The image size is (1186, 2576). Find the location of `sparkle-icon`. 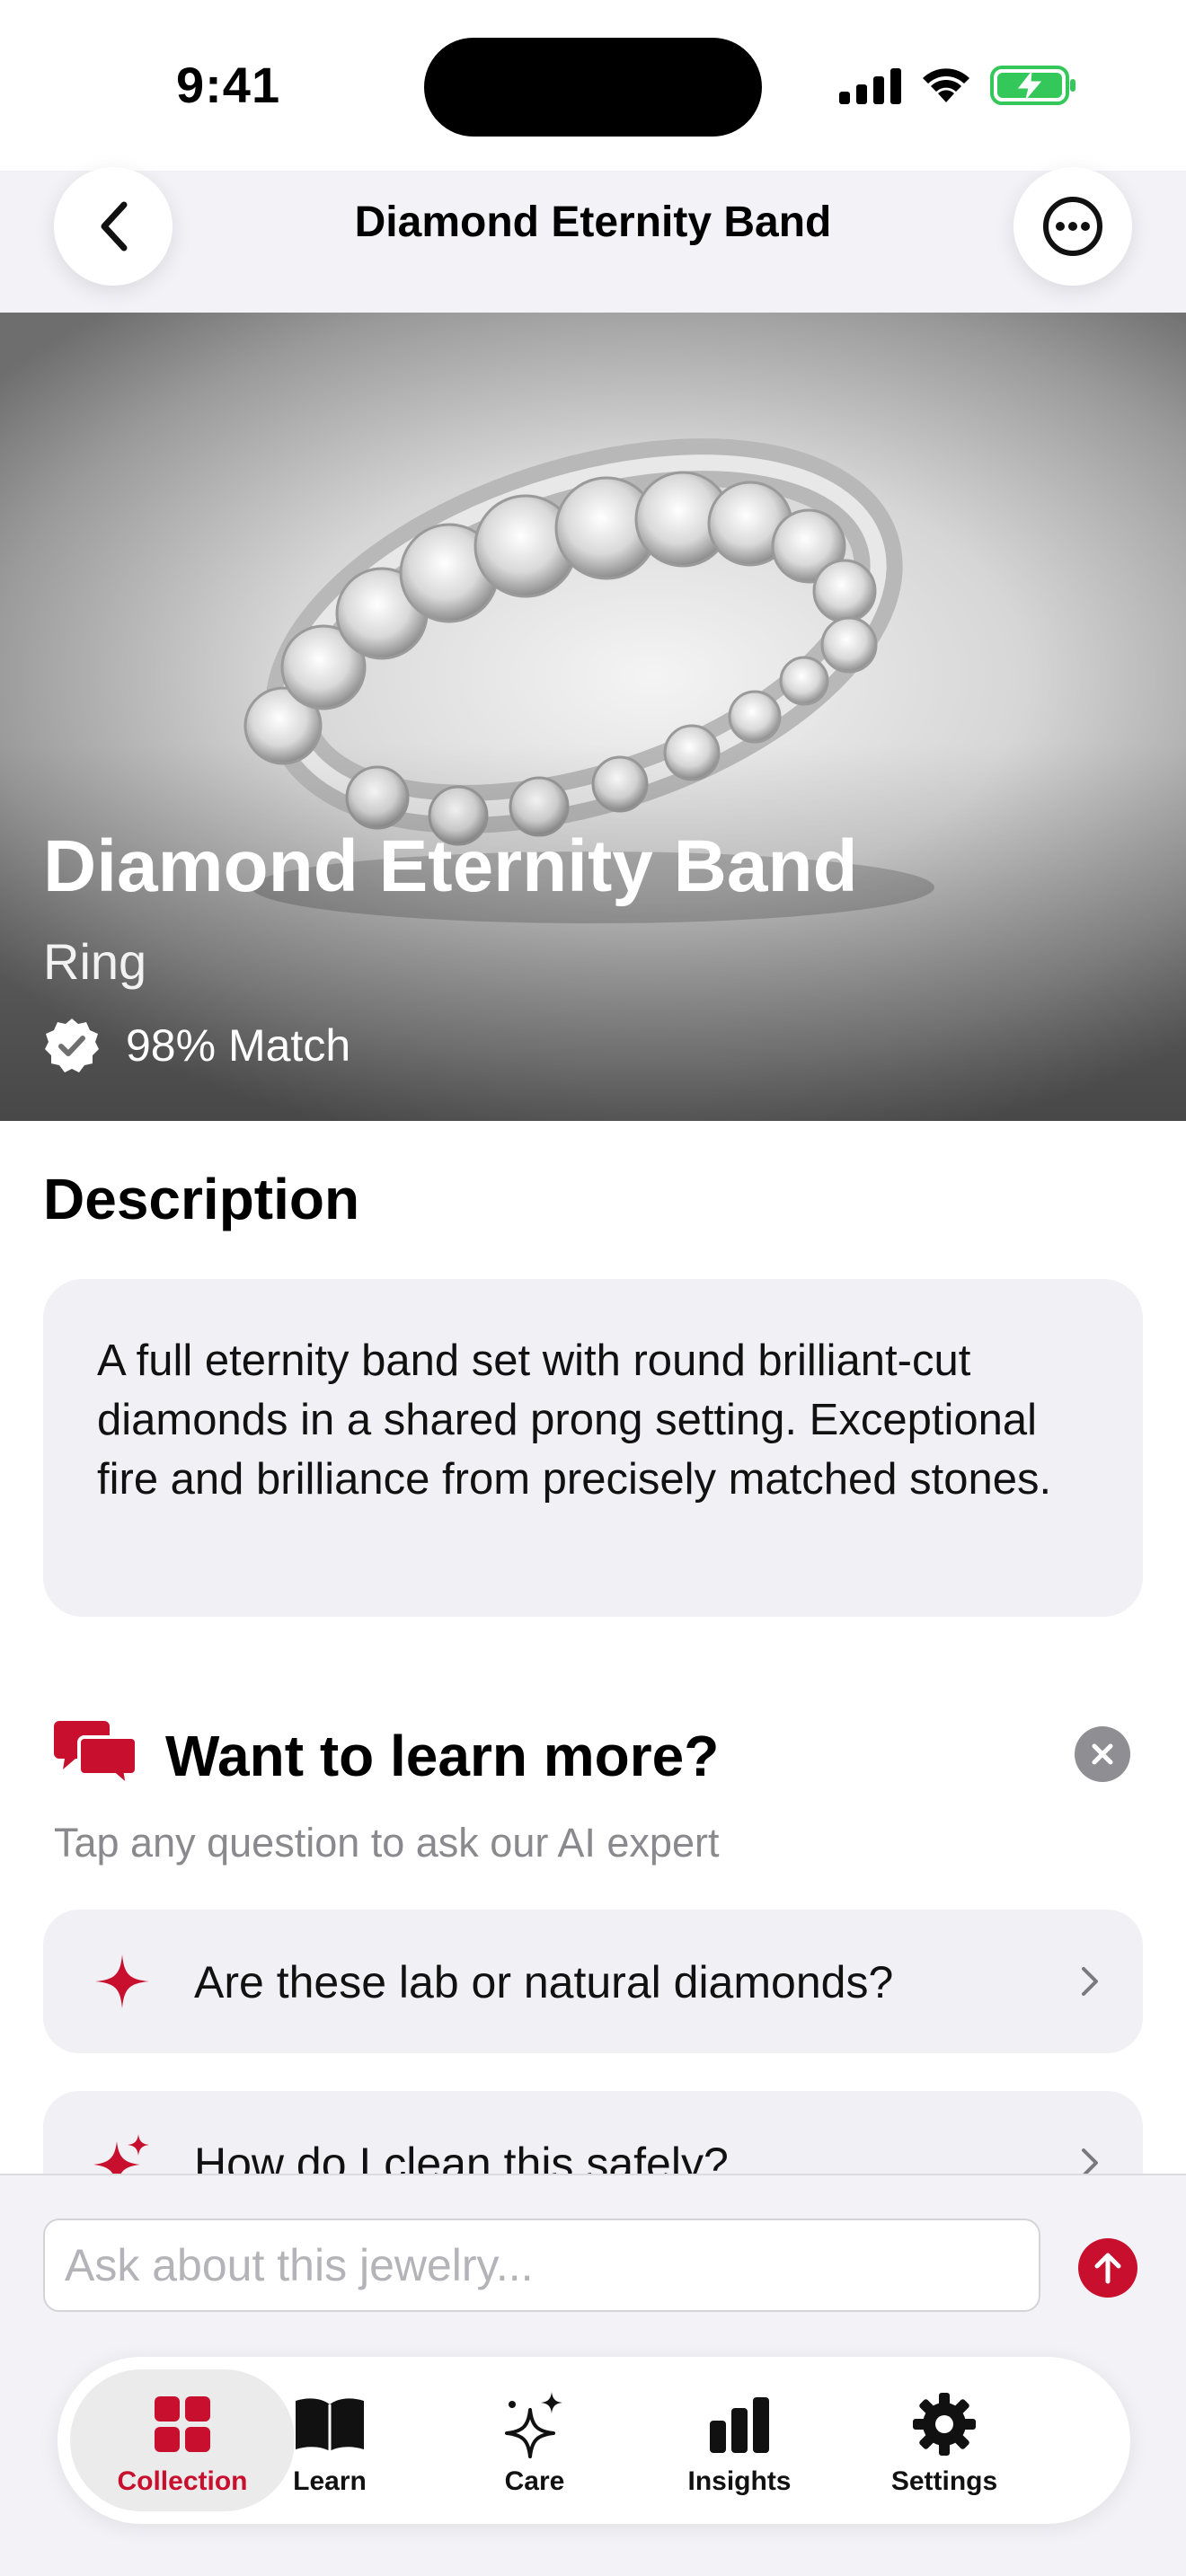

sparkle-icon is located at coordinates (122, 1981).